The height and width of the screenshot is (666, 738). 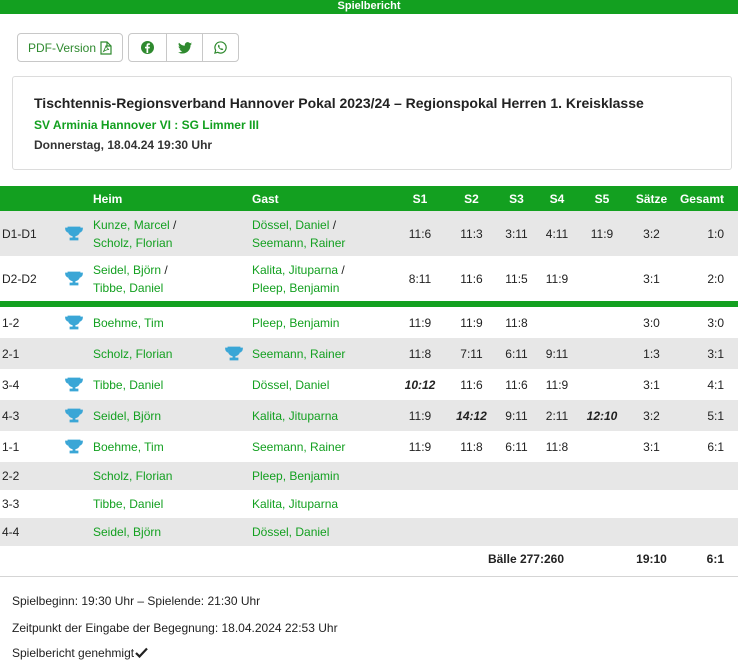 I want to click on header-heim: Heim, so click(x=154, y=198).